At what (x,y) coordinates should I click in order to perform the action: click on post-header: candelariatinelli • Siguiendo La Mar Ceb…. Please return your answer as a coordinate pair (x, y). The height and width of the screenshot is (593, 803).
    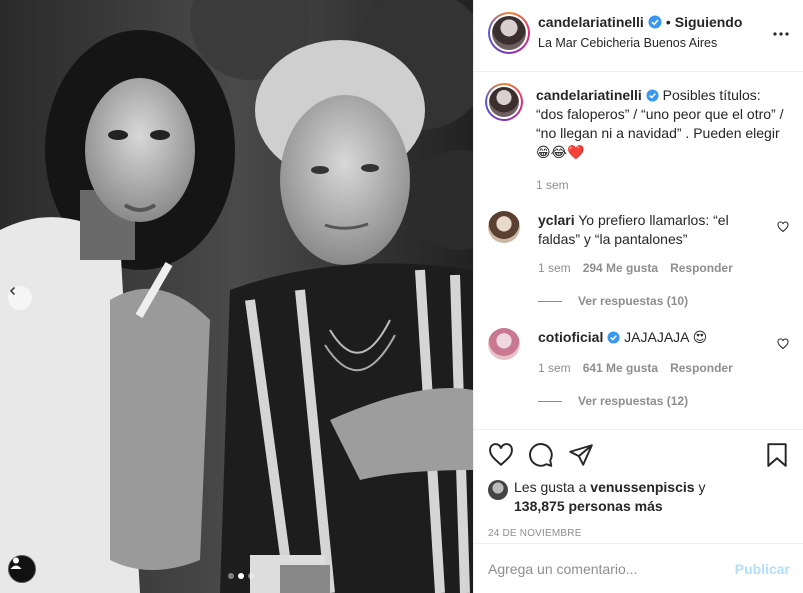
    Looking at the image, I should click on (638, 36).